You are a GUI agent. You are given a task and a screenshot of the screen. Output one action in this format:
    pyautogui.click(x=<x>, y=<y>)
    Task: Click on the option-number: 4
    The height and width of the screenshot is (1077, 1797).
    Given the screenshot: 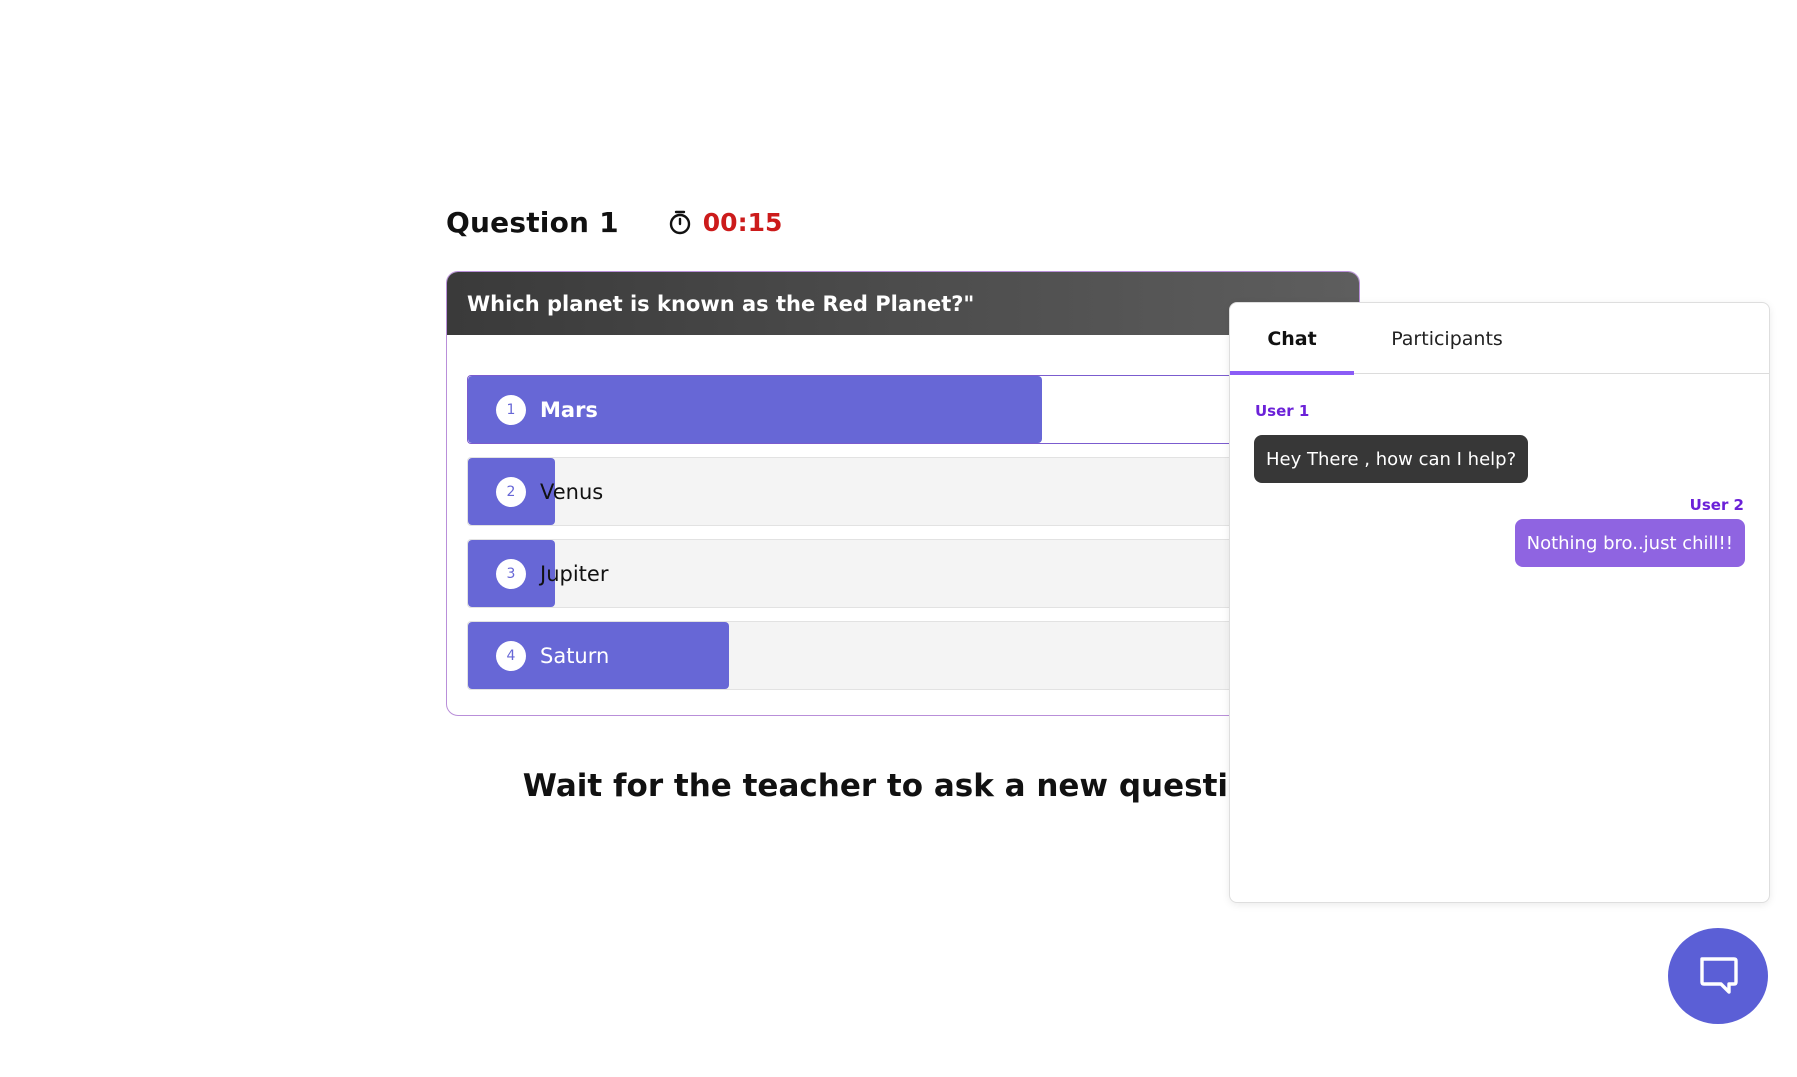 What is the action you would take?
    pyautogui.click(x=511, y=655)
    